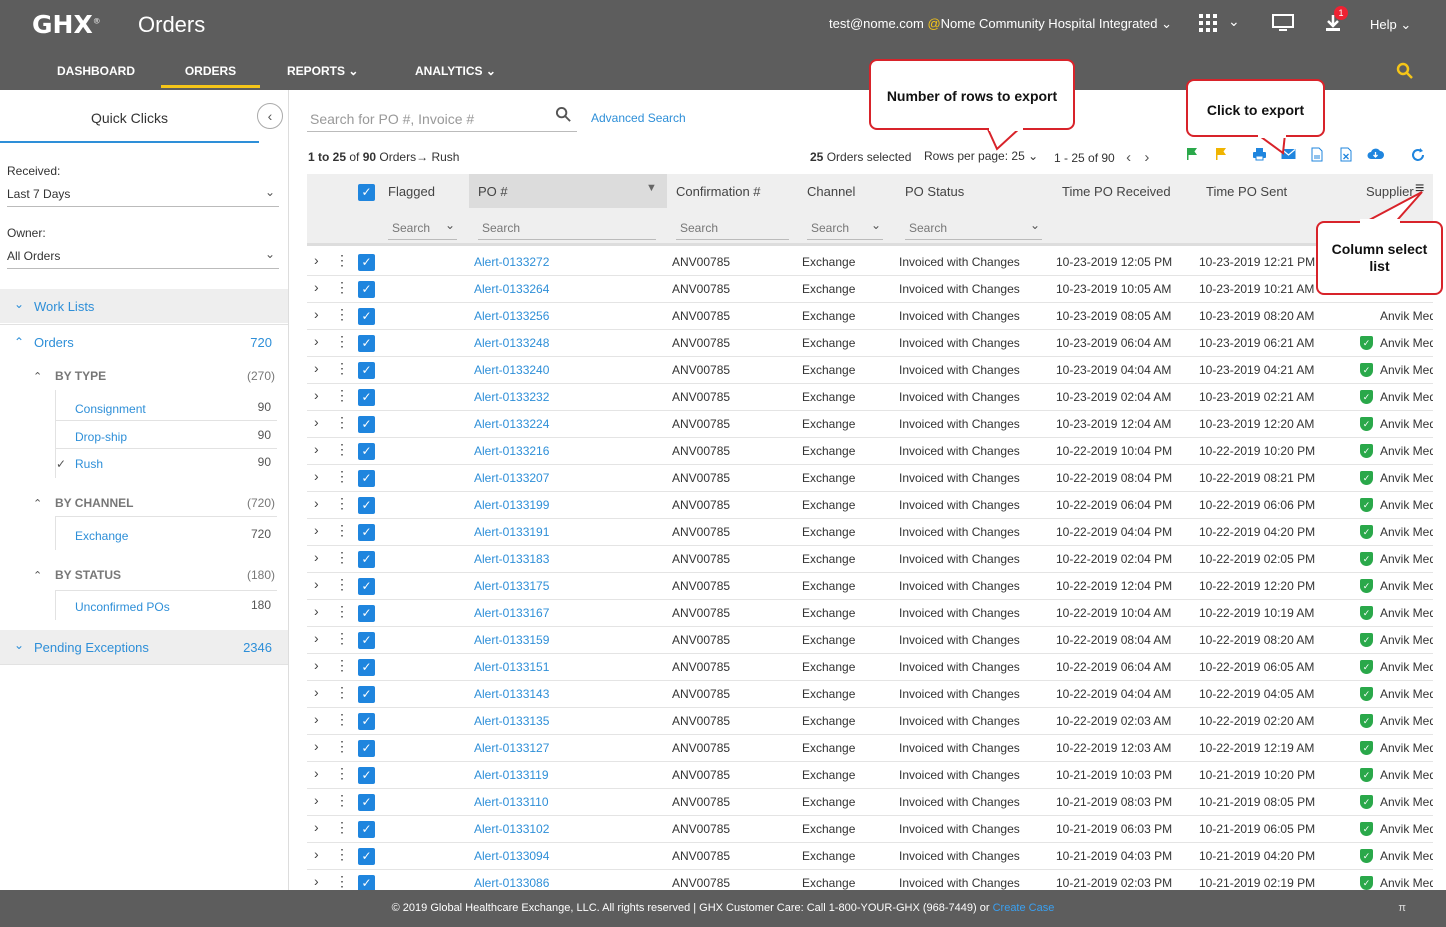  I want to click on po-number-link: Alert-0133216, so click(511, 451).